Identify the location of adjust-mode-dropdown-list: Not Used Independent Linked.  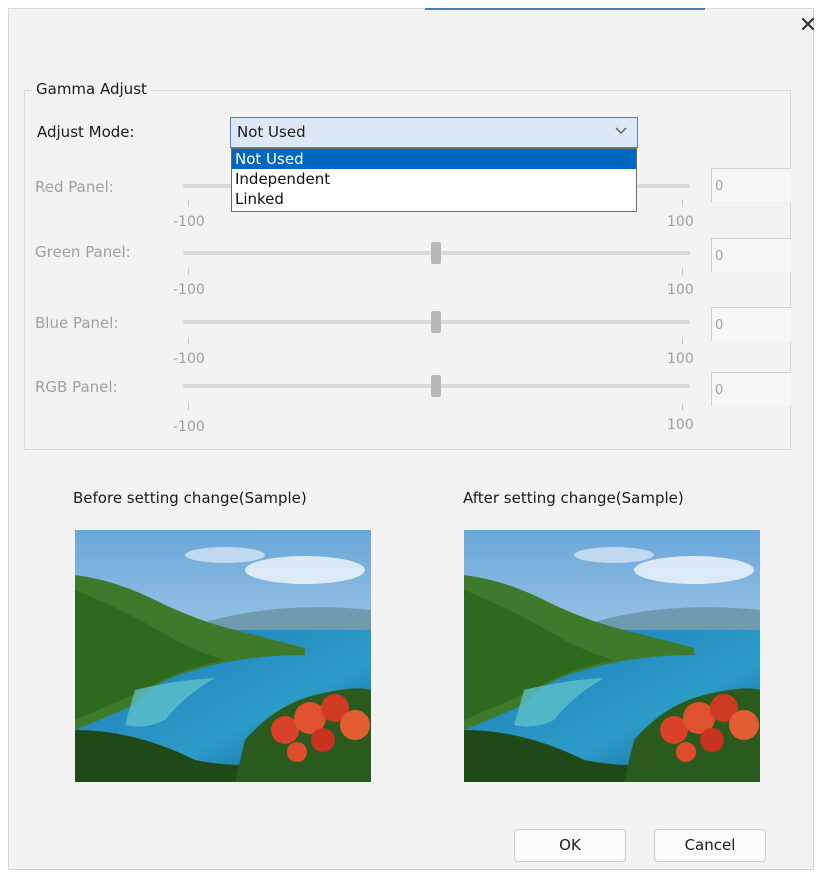
(434, 180).